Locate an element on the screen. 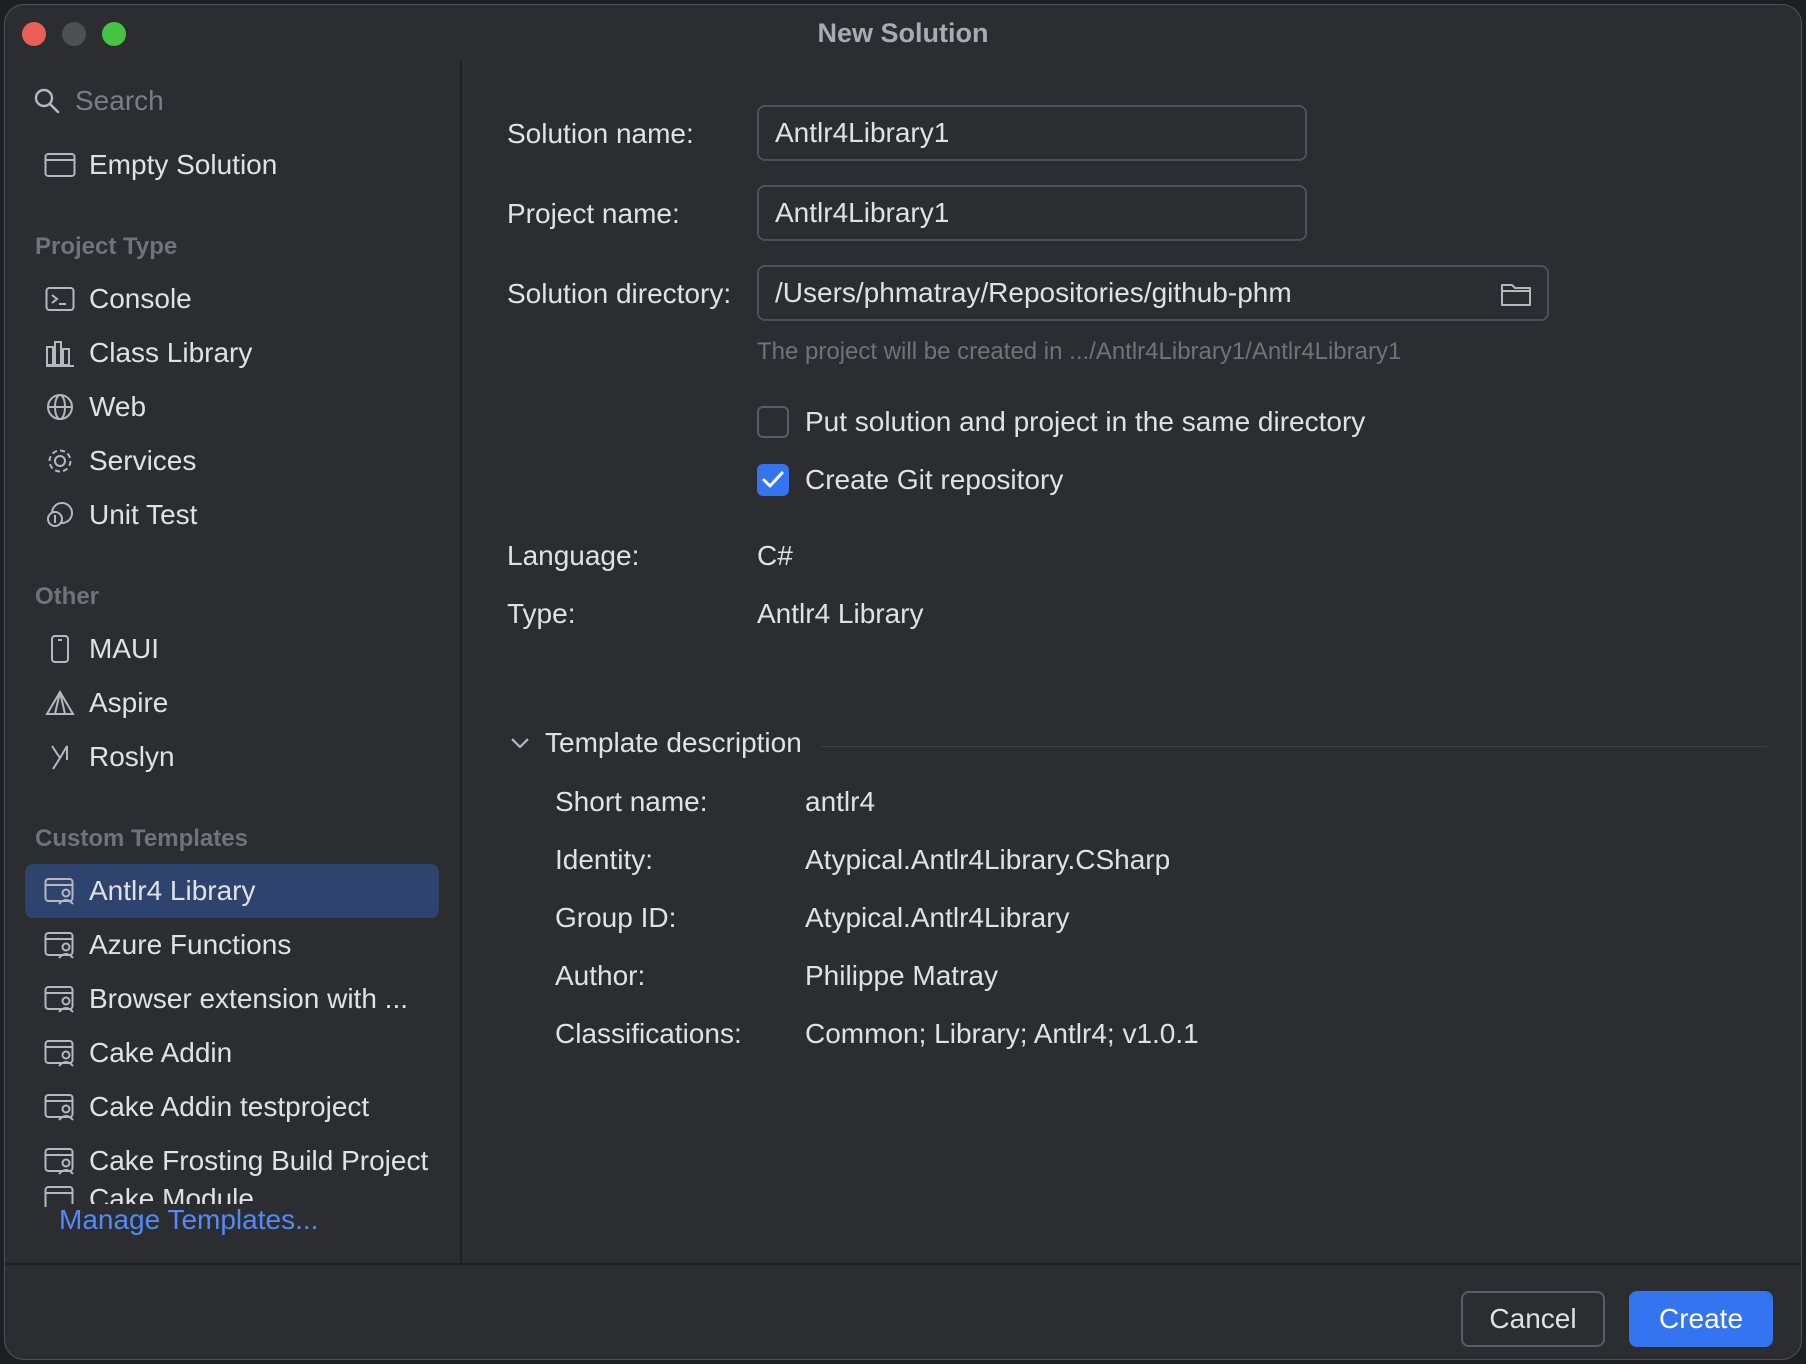 This screenshot has width=1806, height=1364. sidebar-item-empty-solution: Empty Solution is located at coordinates (232, 165).